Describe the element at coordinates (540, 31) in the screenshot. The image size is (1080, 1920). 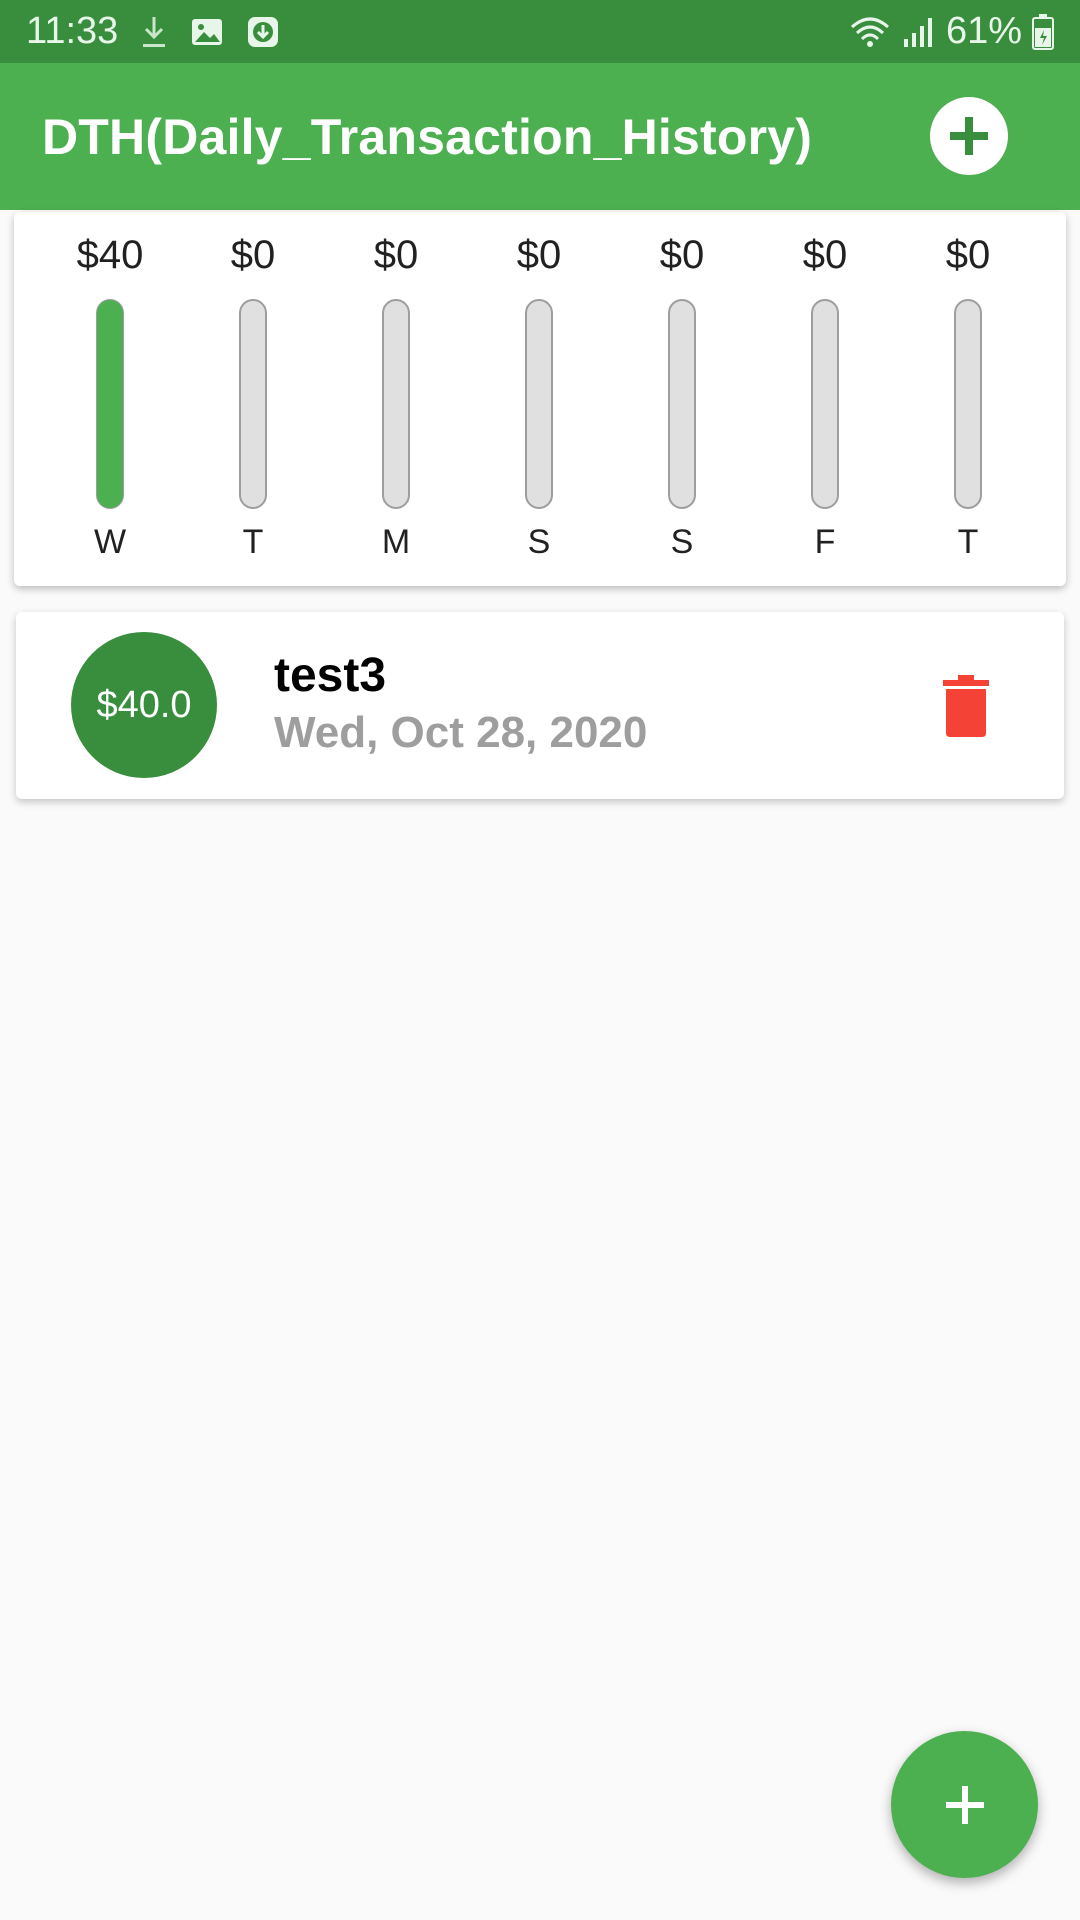
I see `status-bar: 11:33 61%` at that location.